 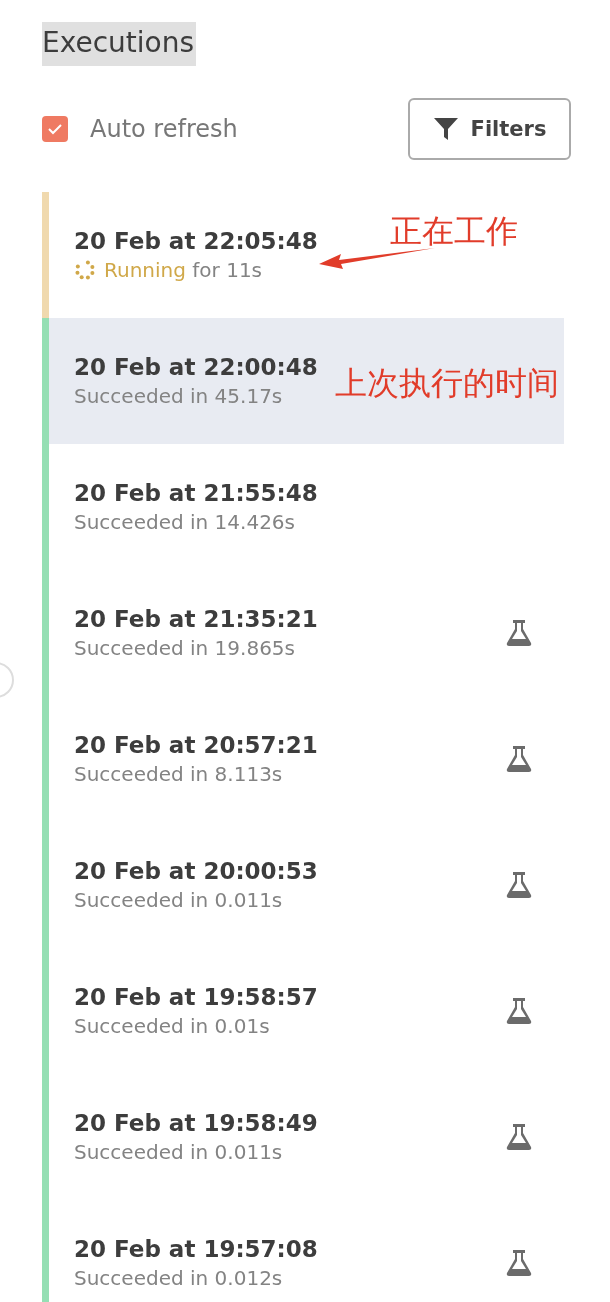 I want to click on check-icon, so click(x=55, y=129).